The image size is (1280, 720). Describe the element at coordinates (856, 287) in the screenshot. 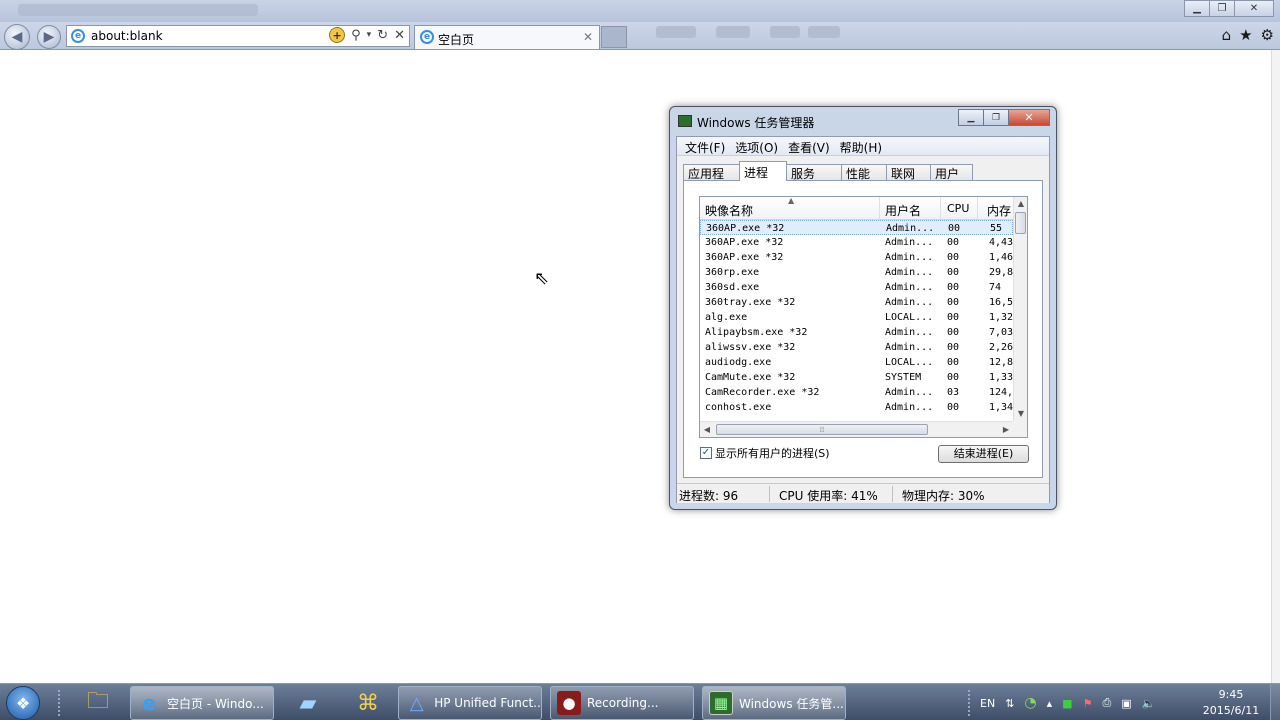

I see `table-row: 360sd.exe Admin... 00 74` at that location.